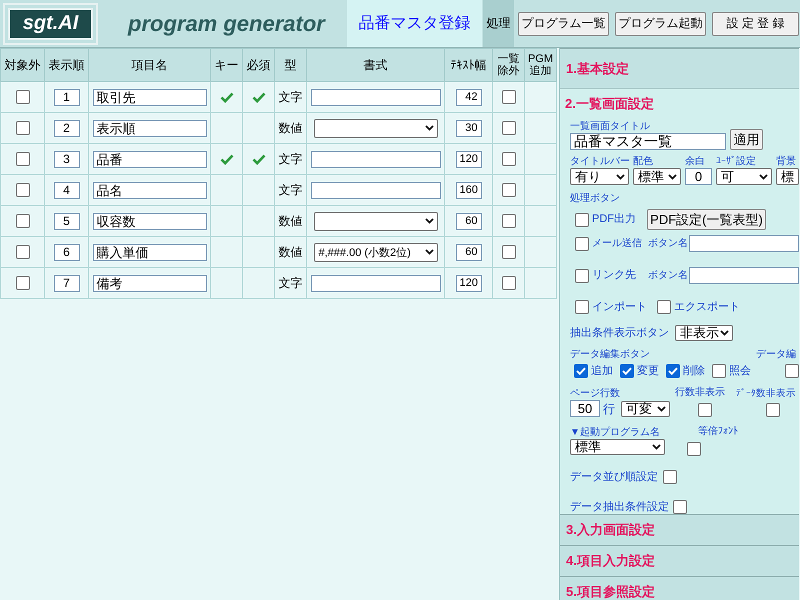  What do you see at coordinates (469, 190) in the screenshot?
I see `text-width-input: 160` at bounding box center [469, 190].